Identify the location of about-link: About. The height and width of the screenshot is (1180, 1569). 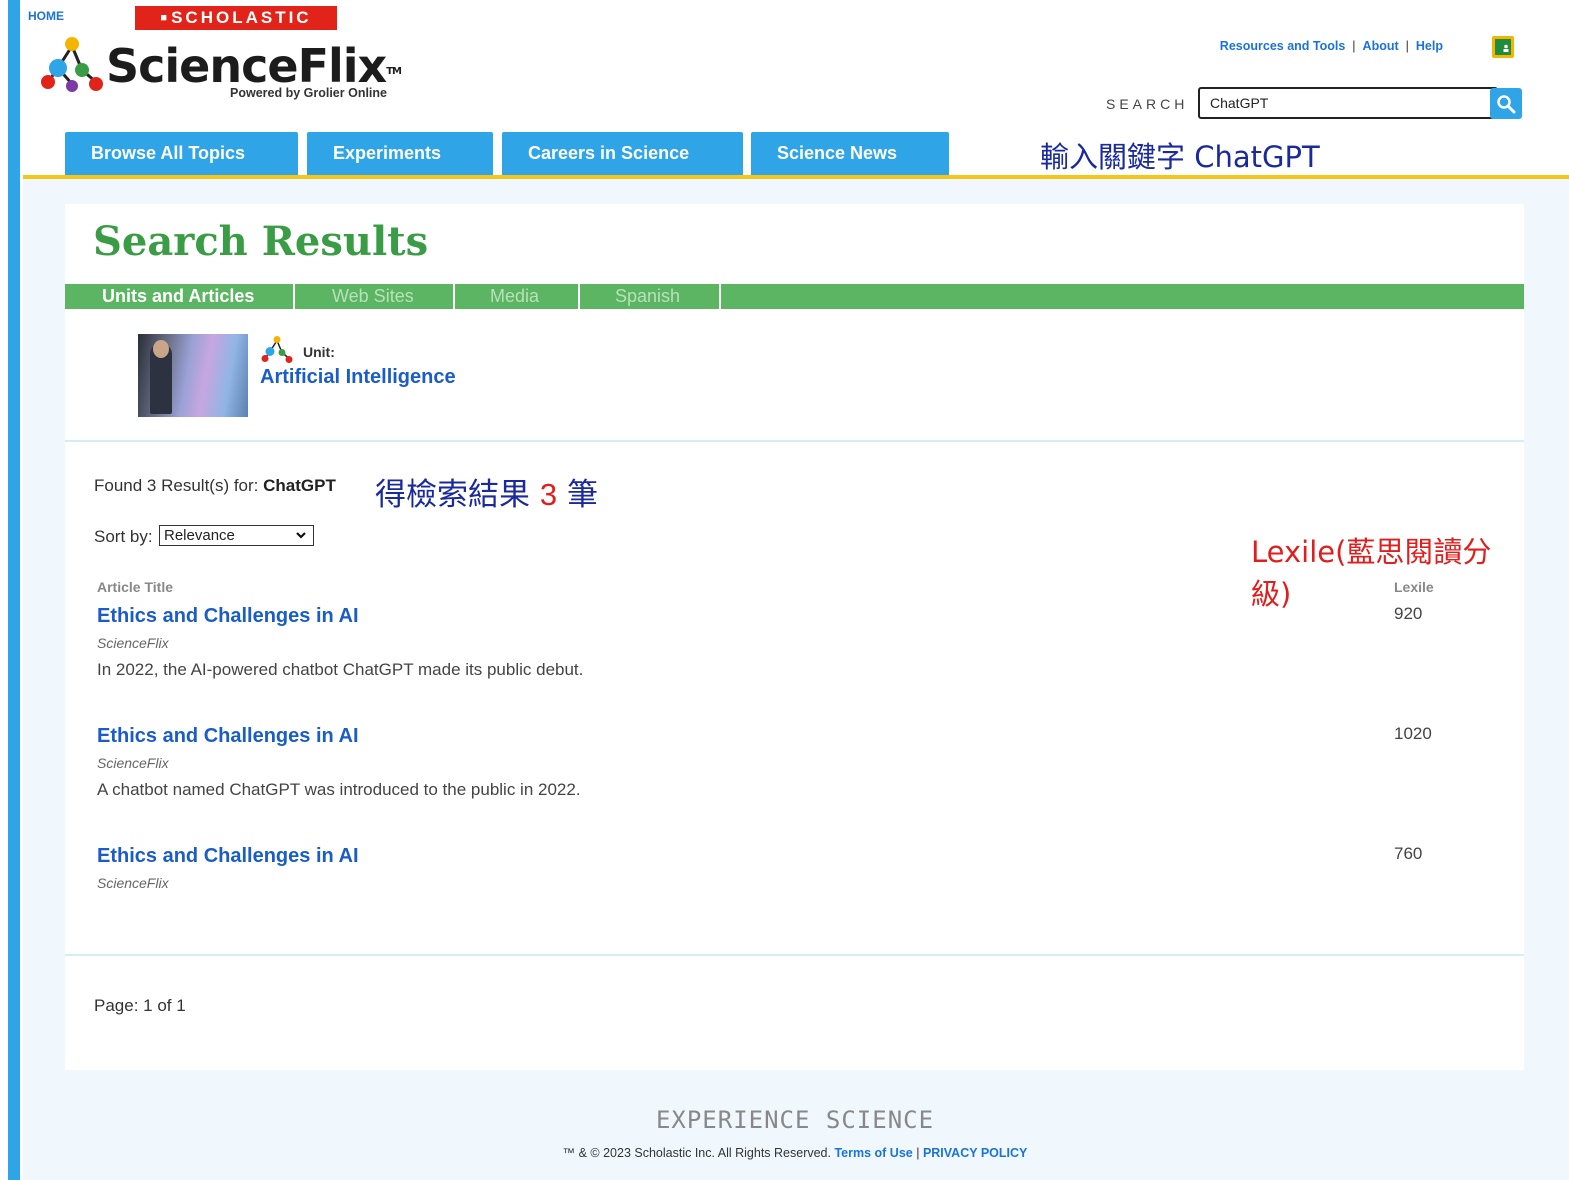
(1381, 46).